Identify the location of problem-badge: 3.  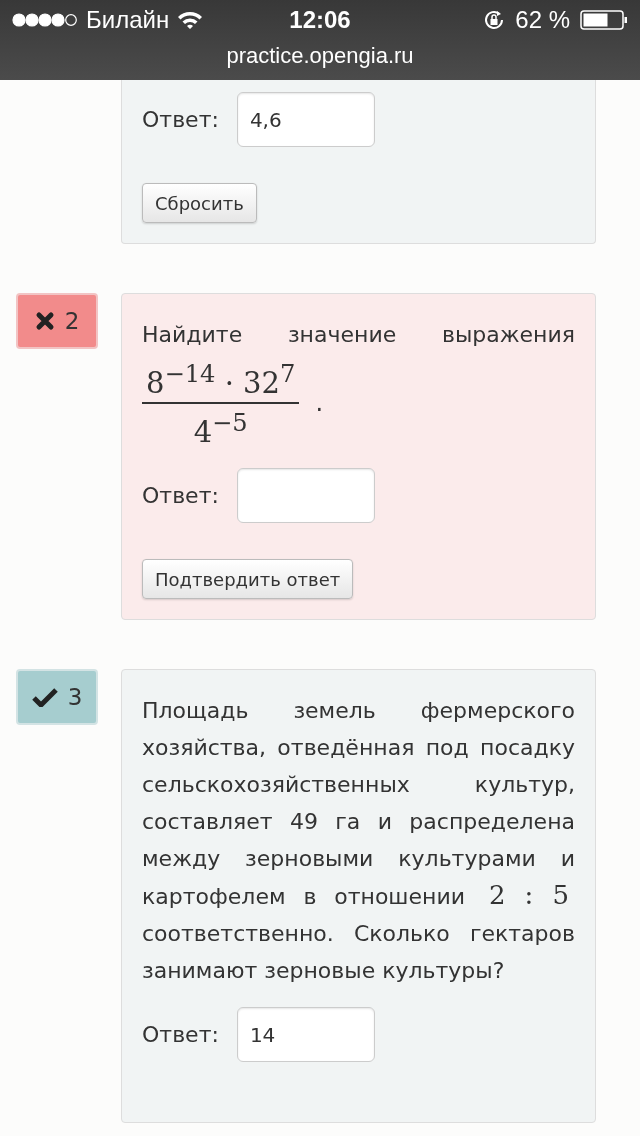
(57, 697).